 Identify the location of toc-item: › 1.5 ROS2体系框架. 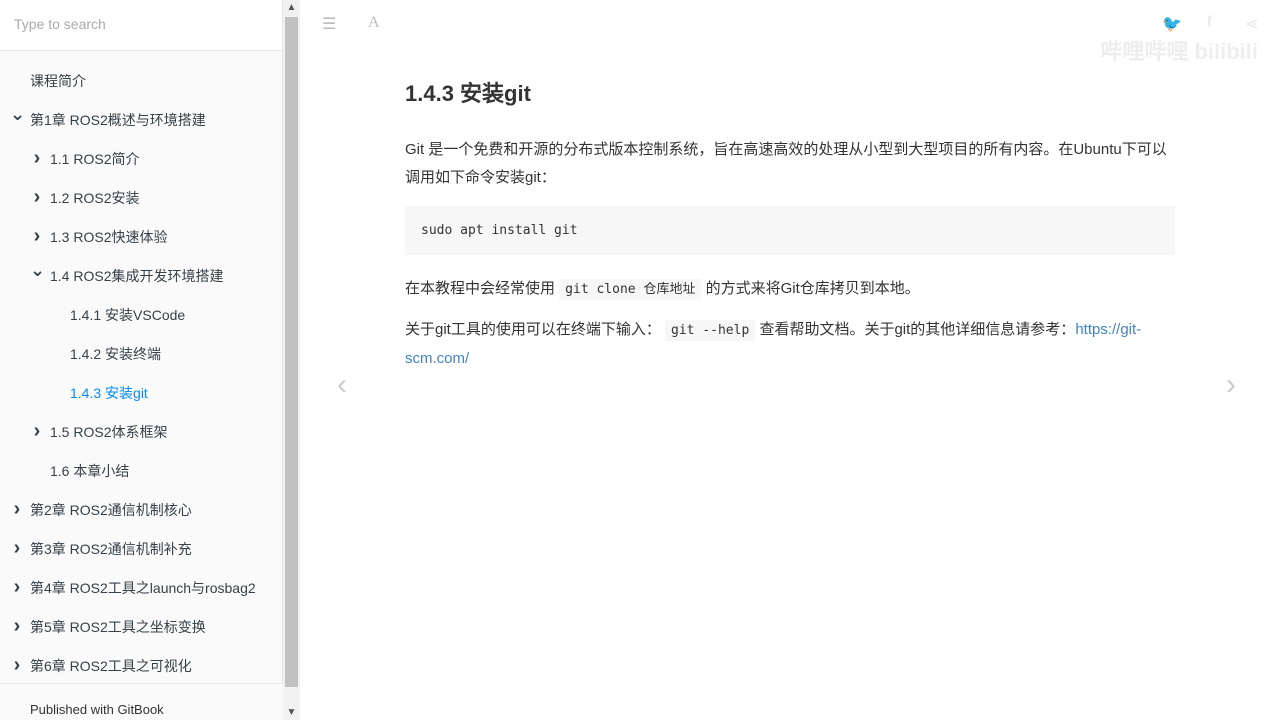
(141, 431).